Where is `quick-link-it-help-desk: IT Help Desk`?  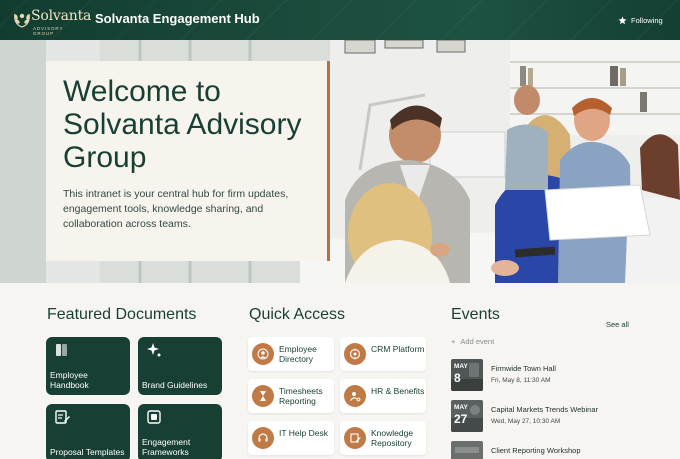 quick-link-it-help-desk: IT Help Desk is located at coordinates (291, 438).